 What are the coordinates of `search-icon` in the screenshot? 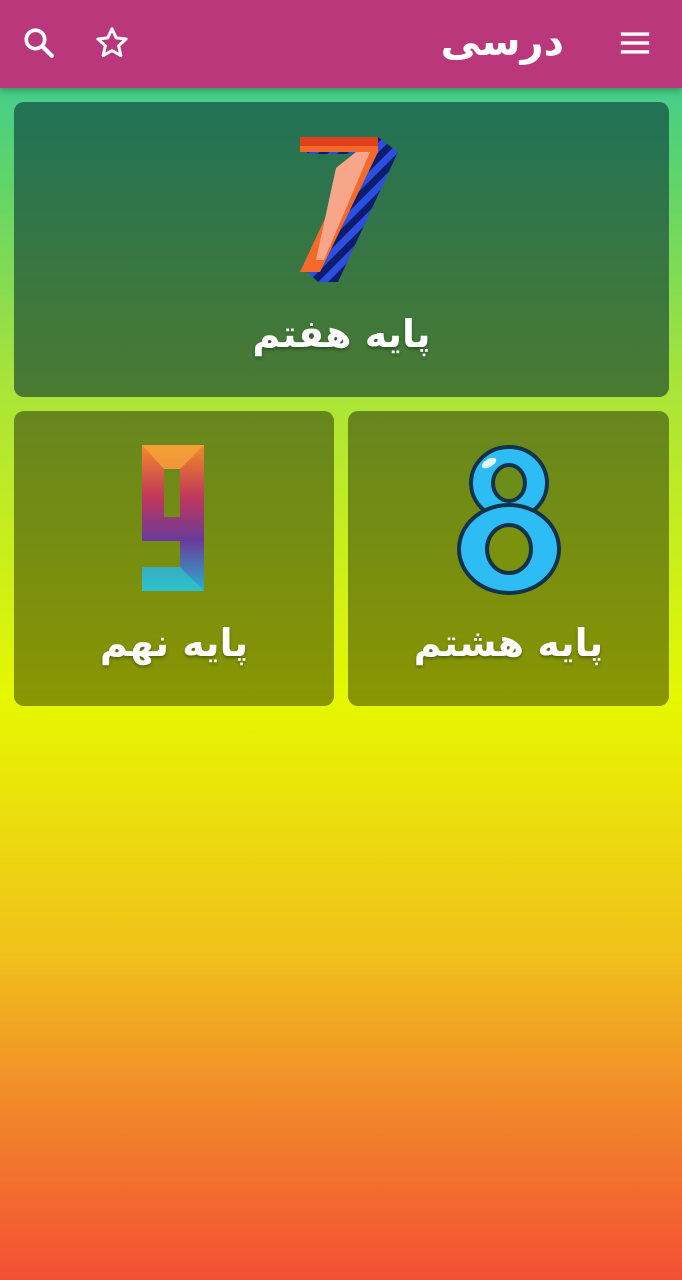 It's located at (39, 43).